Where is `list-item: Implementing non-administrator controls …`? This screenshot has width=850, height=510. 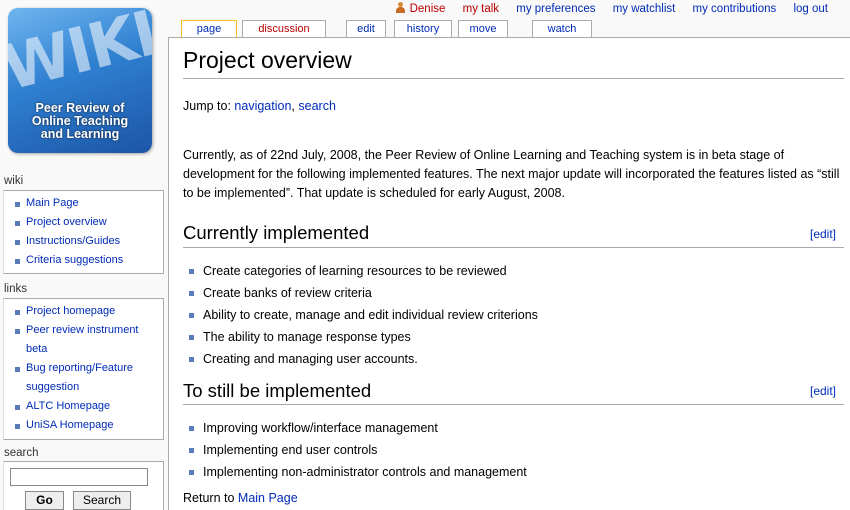
list-item: Implementing non-administrator controls … is located at coordinates (358, 472).